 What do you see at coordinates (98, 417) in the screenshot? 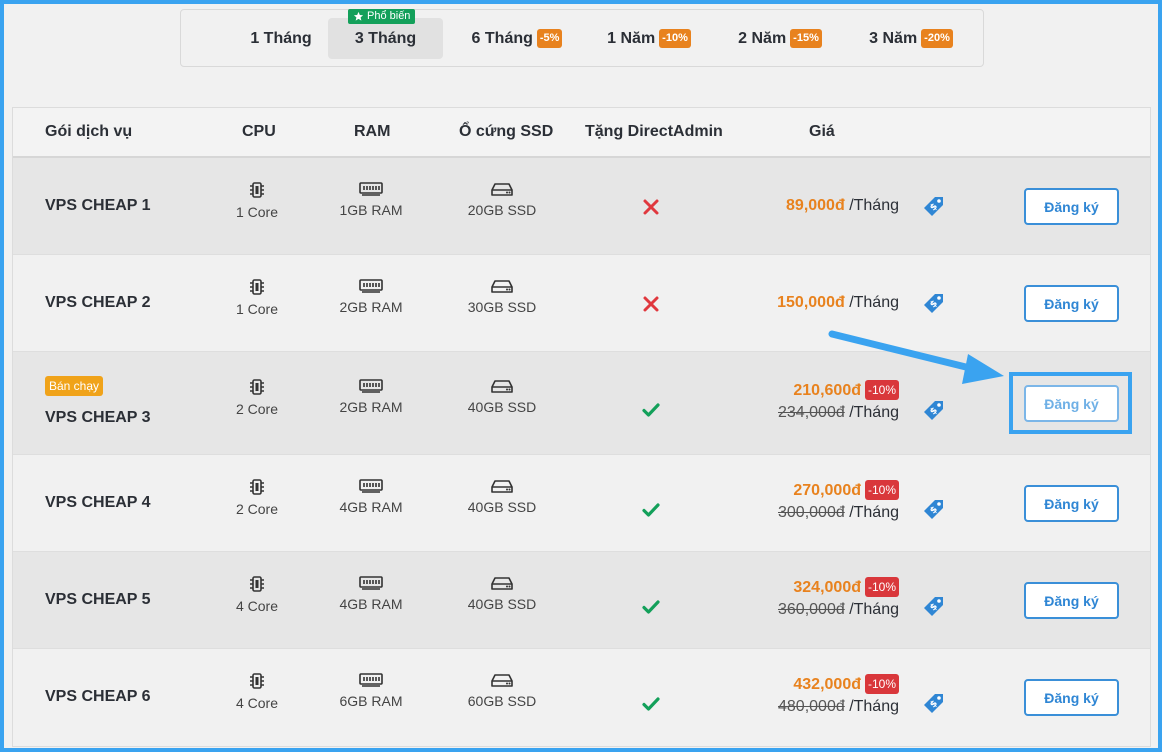
I see `plan-name: VPS CHEAP 3` at bounding box center [98, 417].